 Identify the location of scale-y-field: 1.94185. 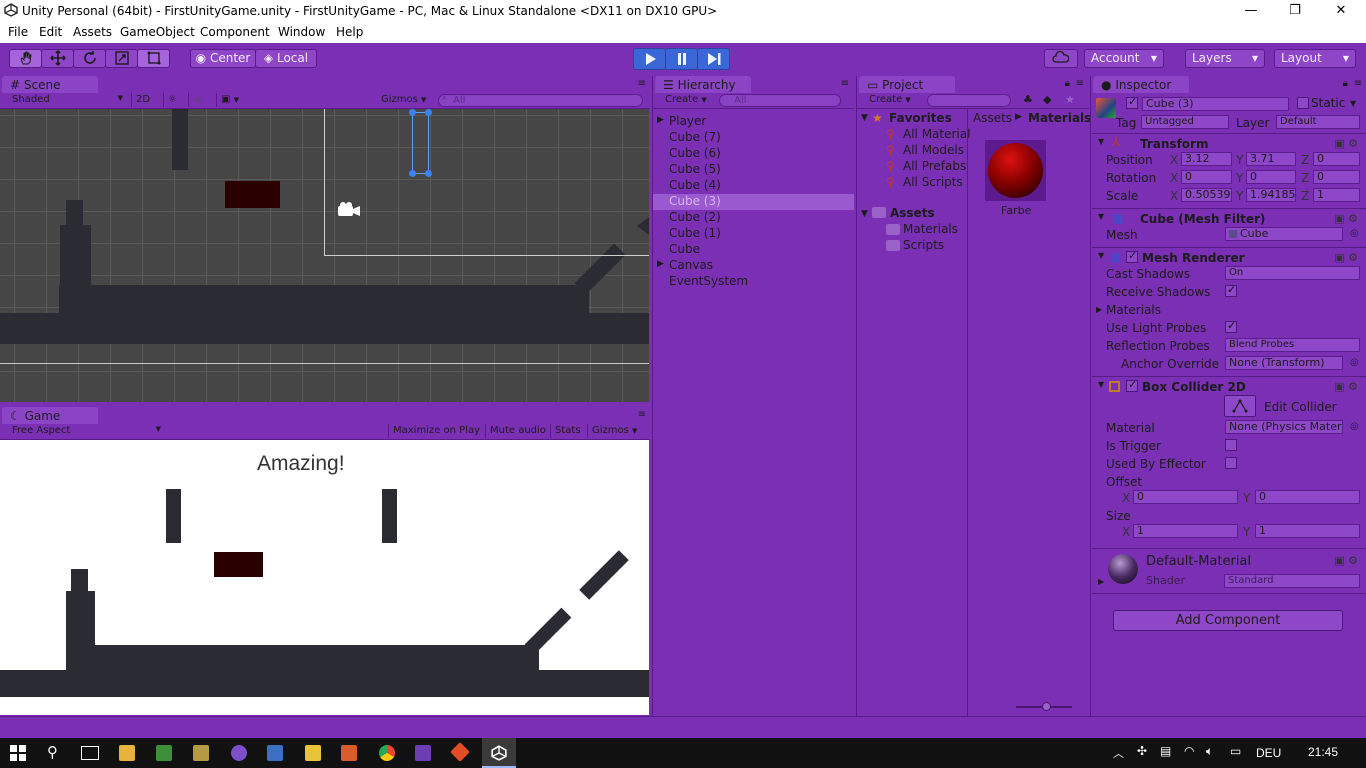
(1271, 195).